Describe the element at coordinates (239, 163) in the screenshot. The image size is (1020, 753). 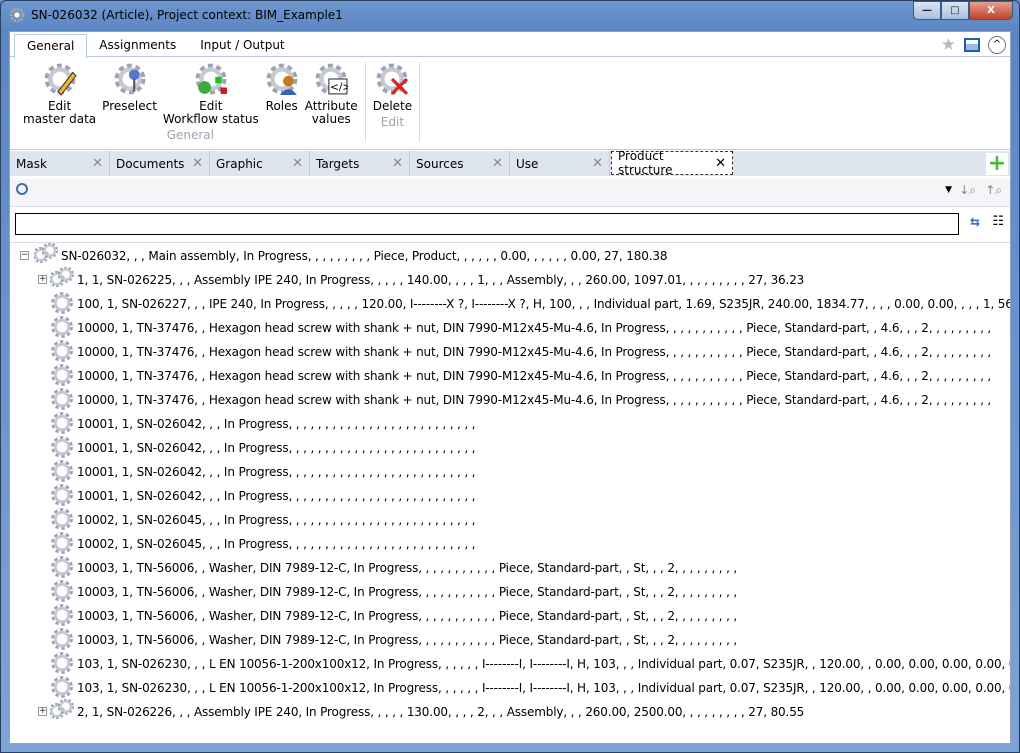
I see `tab-label: Graphic` at that location.